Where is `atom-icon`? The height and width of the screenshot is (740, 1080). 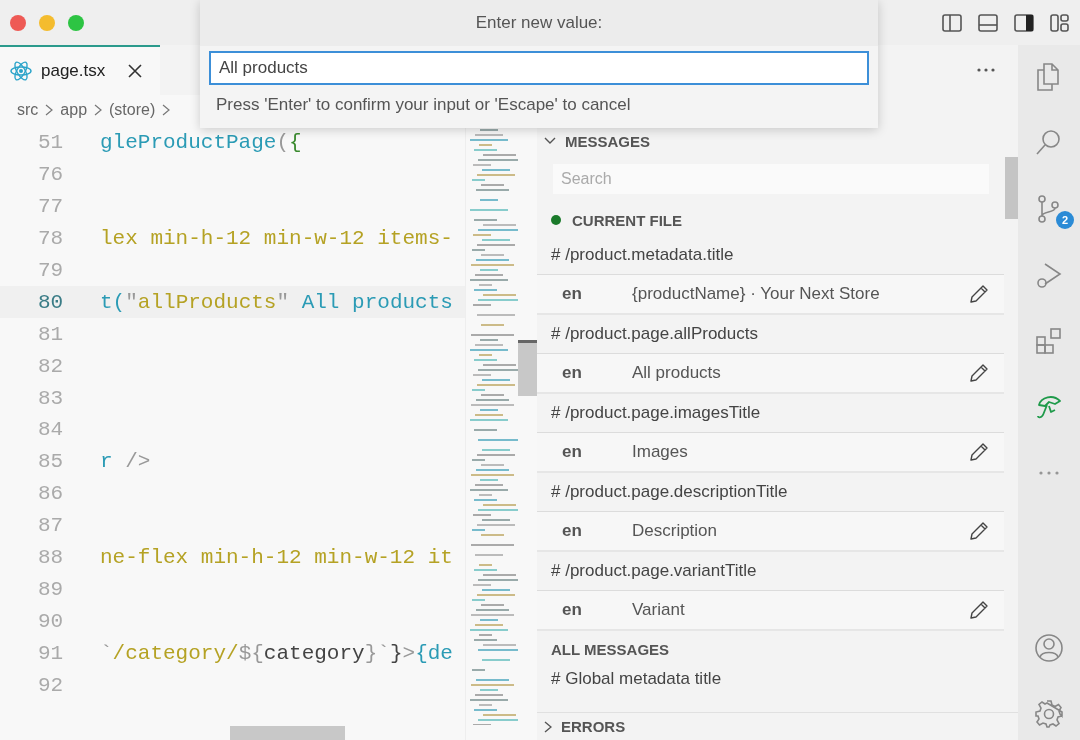
atom-icon is located at coordinates (21, 71).